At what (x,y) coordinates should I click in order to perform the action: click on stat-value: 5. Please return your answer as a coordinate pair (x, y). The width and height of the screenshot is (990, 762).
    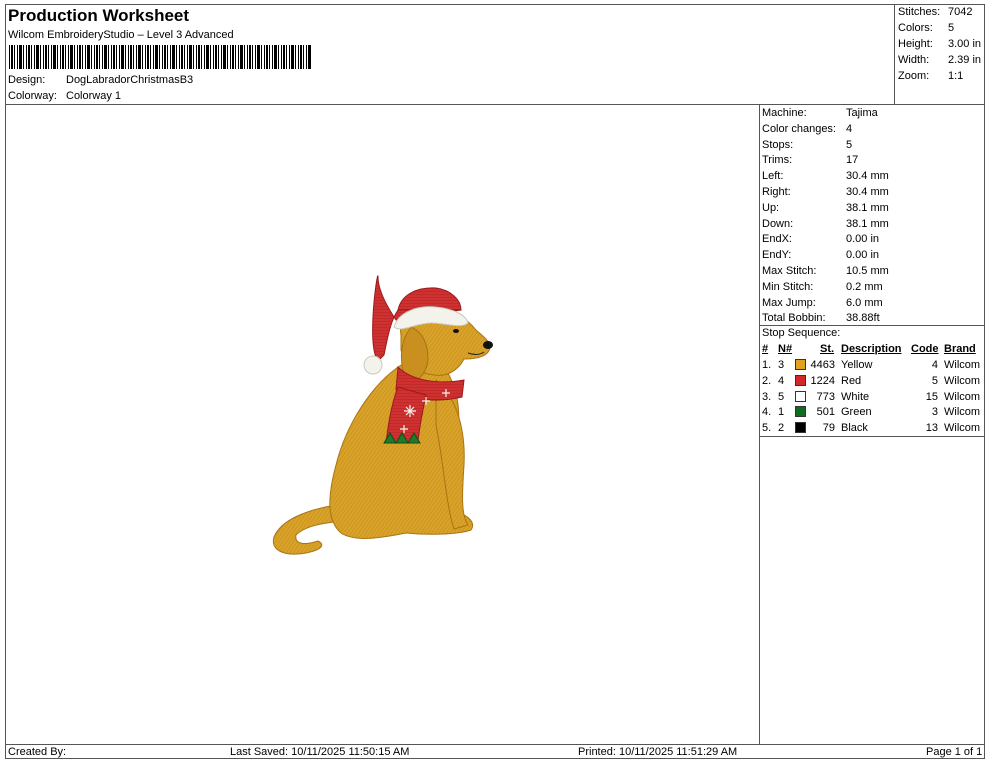
    Looking at the image, I should click on (849, 144).